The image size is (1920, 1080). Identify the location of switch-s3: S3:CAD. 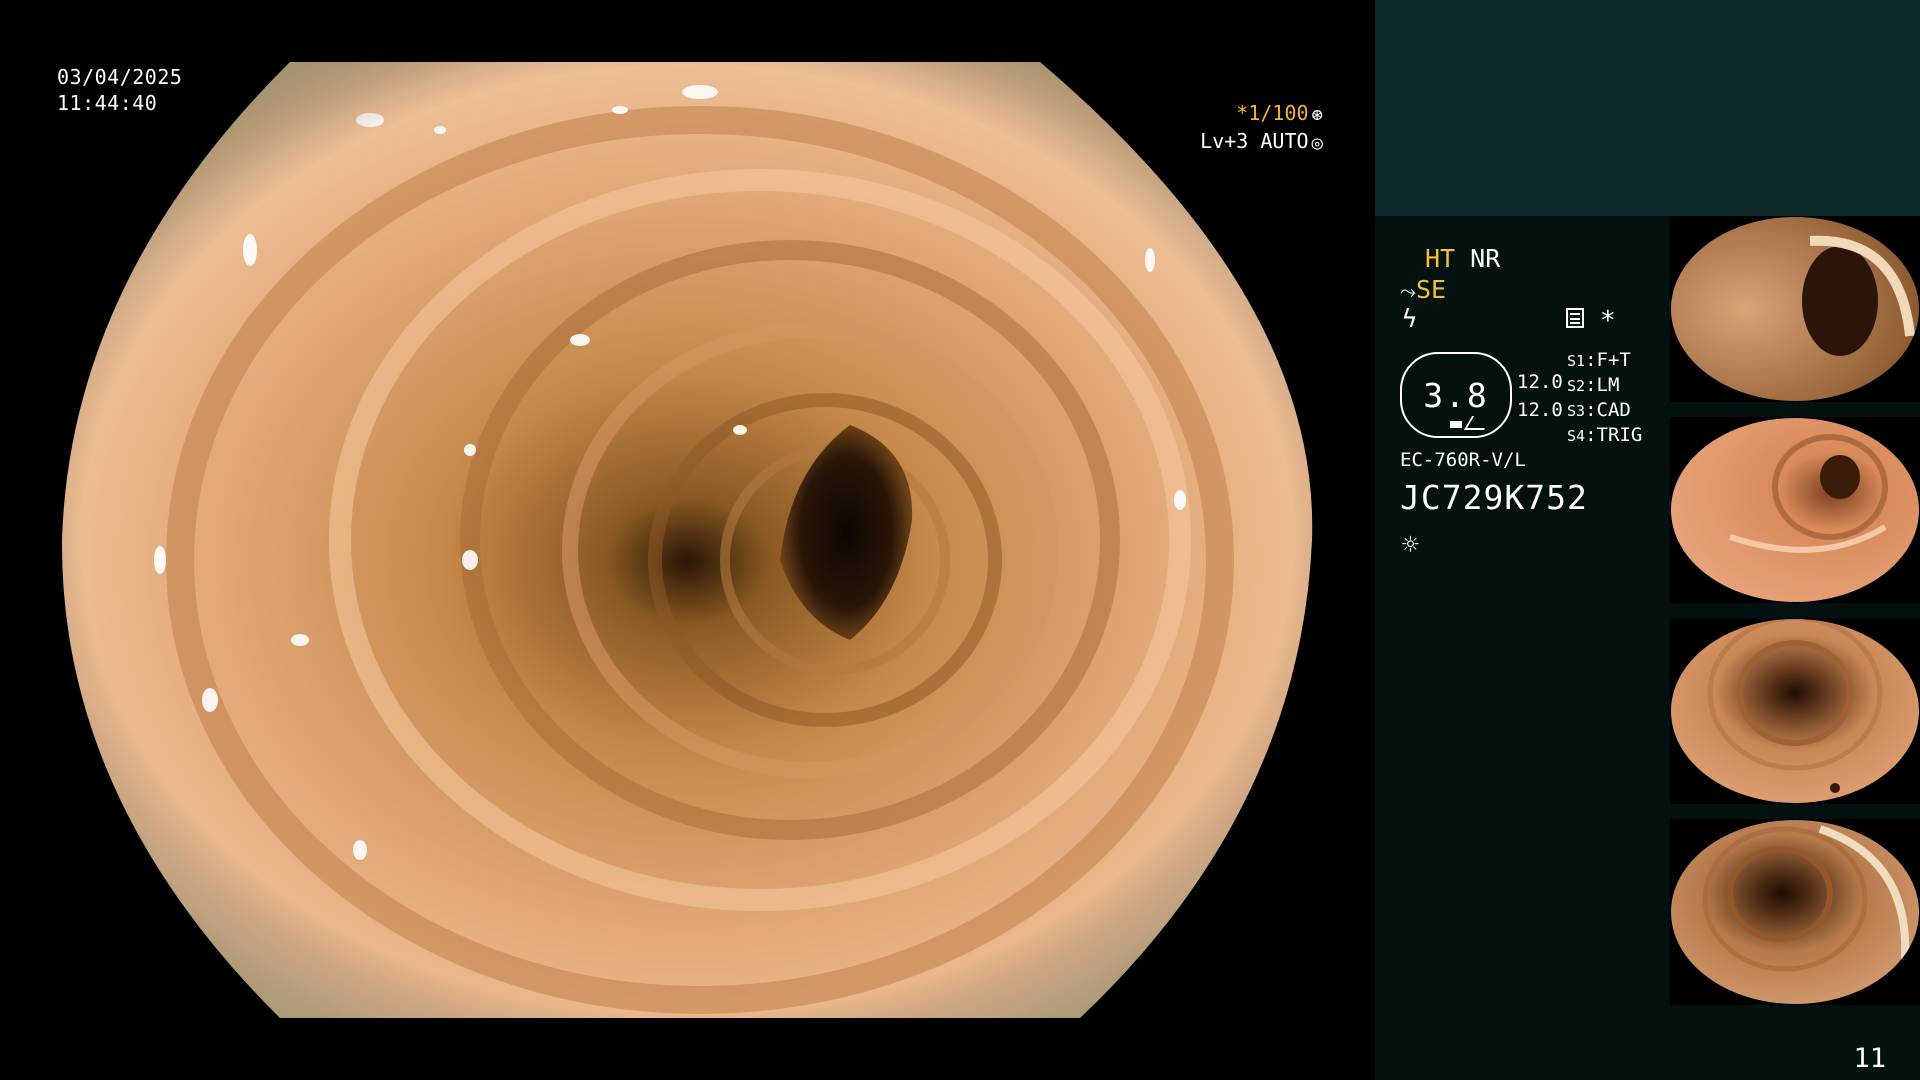
(1599, 410).